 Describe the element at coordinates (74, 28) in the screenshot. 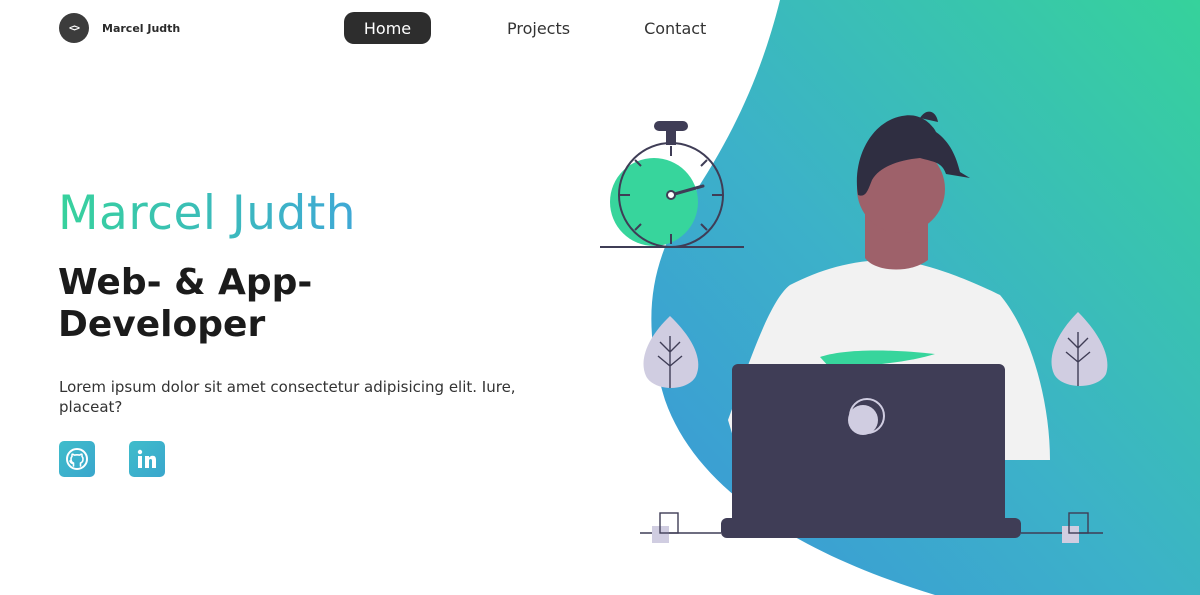

I see `code-brackets-icon: <>` at that location.